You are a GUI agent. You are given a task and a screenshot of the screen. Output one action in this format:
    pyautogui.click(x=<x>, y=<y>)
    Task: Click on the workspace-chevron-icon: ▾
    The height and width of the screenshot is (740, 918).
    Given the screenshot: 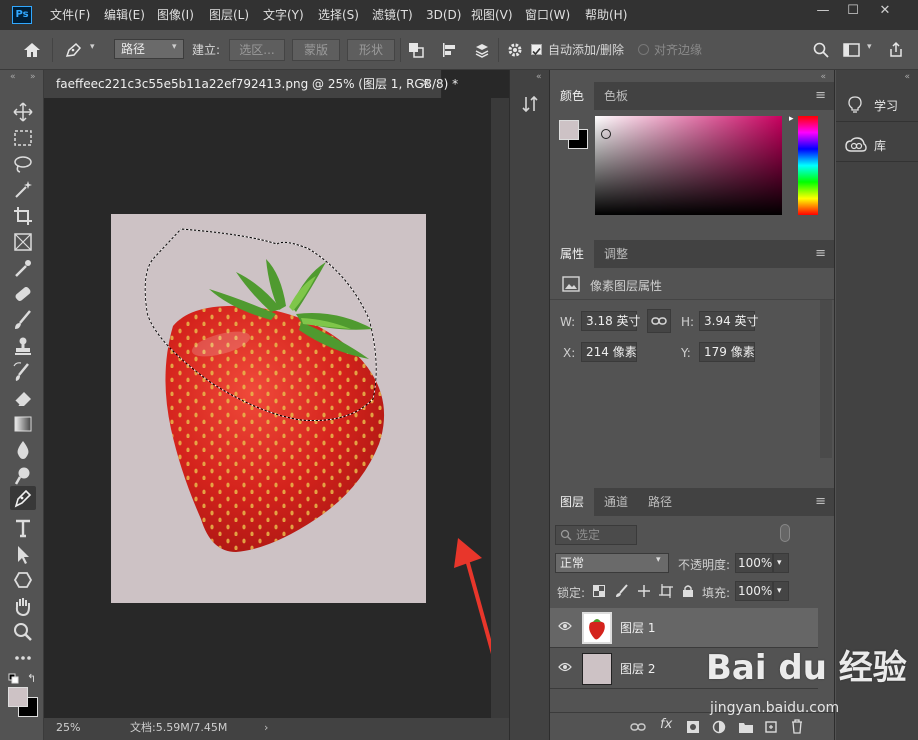 What is the action you would take?
    pyautogui.click(x=869, y=47)
    